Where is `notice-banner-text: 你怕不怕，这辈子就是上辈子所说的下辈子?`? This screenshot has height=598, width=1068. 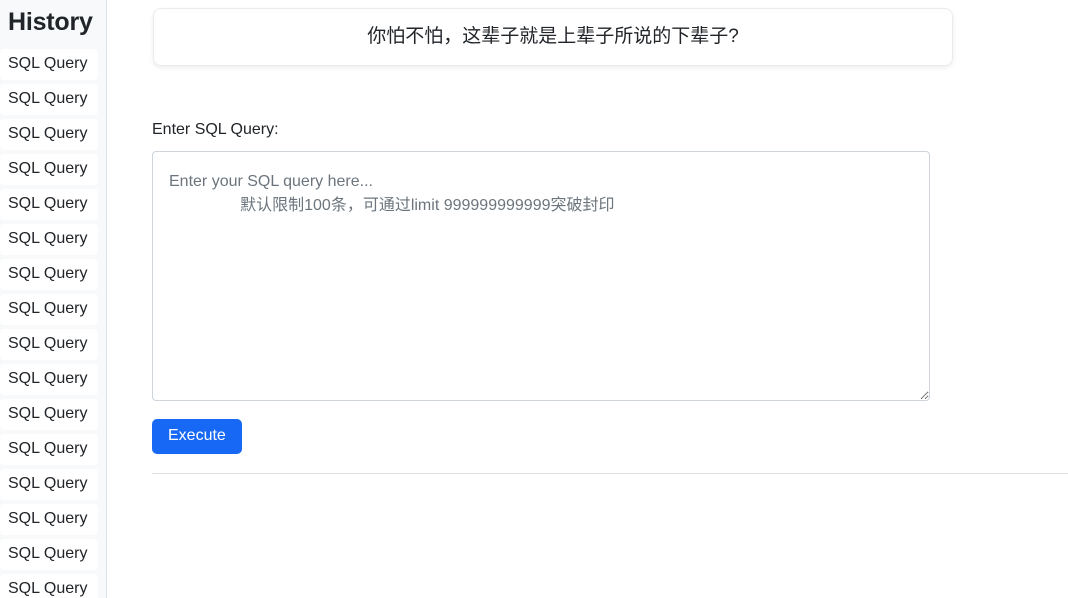
notice-banner-text: 你怕不怕，这辈子就是上辈子所说的下辈子? is located at coordinates (553, 36).